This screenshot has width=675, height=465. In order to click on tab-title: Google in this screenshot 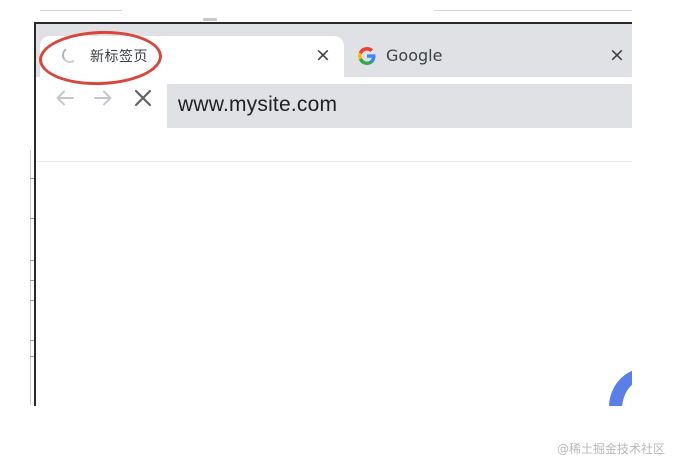, I will do `click(414, 55)`.